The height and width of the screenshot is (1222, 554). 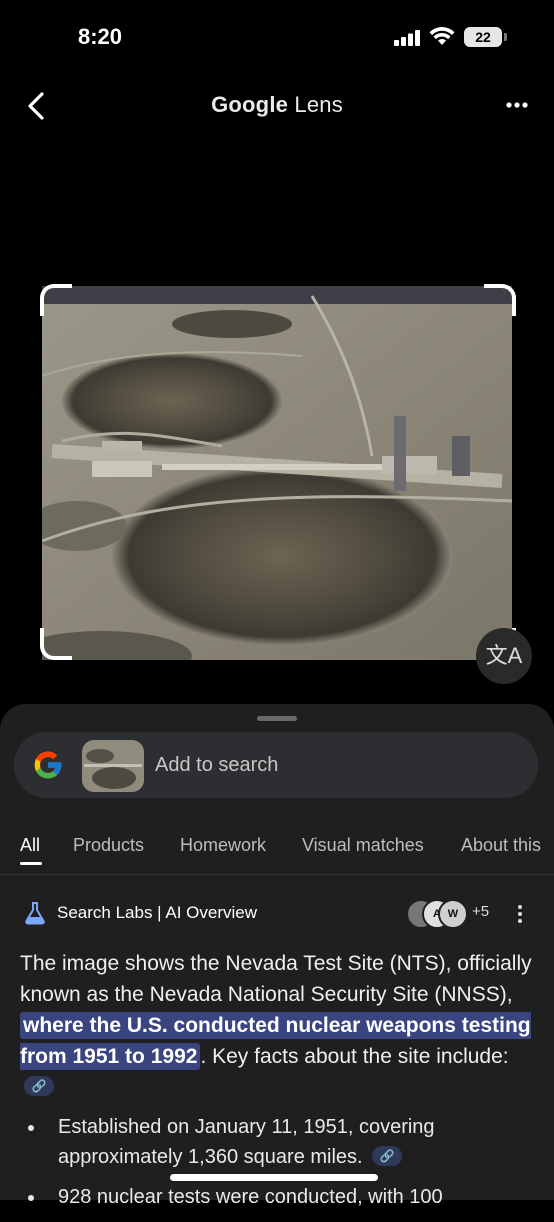 What do you see at coordinates (354, 1056) in the screenshot?
I see `overview-text-after: . Key facts about the site include:` at bounding box center [354, 1056].